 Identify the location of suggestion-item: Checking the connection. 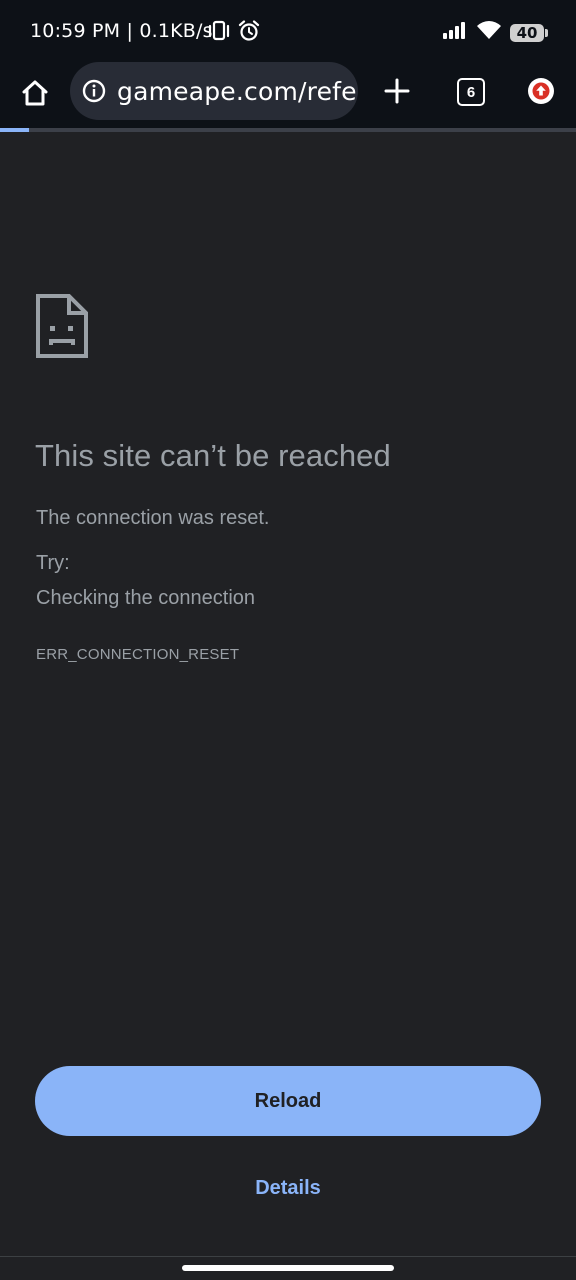
(146, 598).